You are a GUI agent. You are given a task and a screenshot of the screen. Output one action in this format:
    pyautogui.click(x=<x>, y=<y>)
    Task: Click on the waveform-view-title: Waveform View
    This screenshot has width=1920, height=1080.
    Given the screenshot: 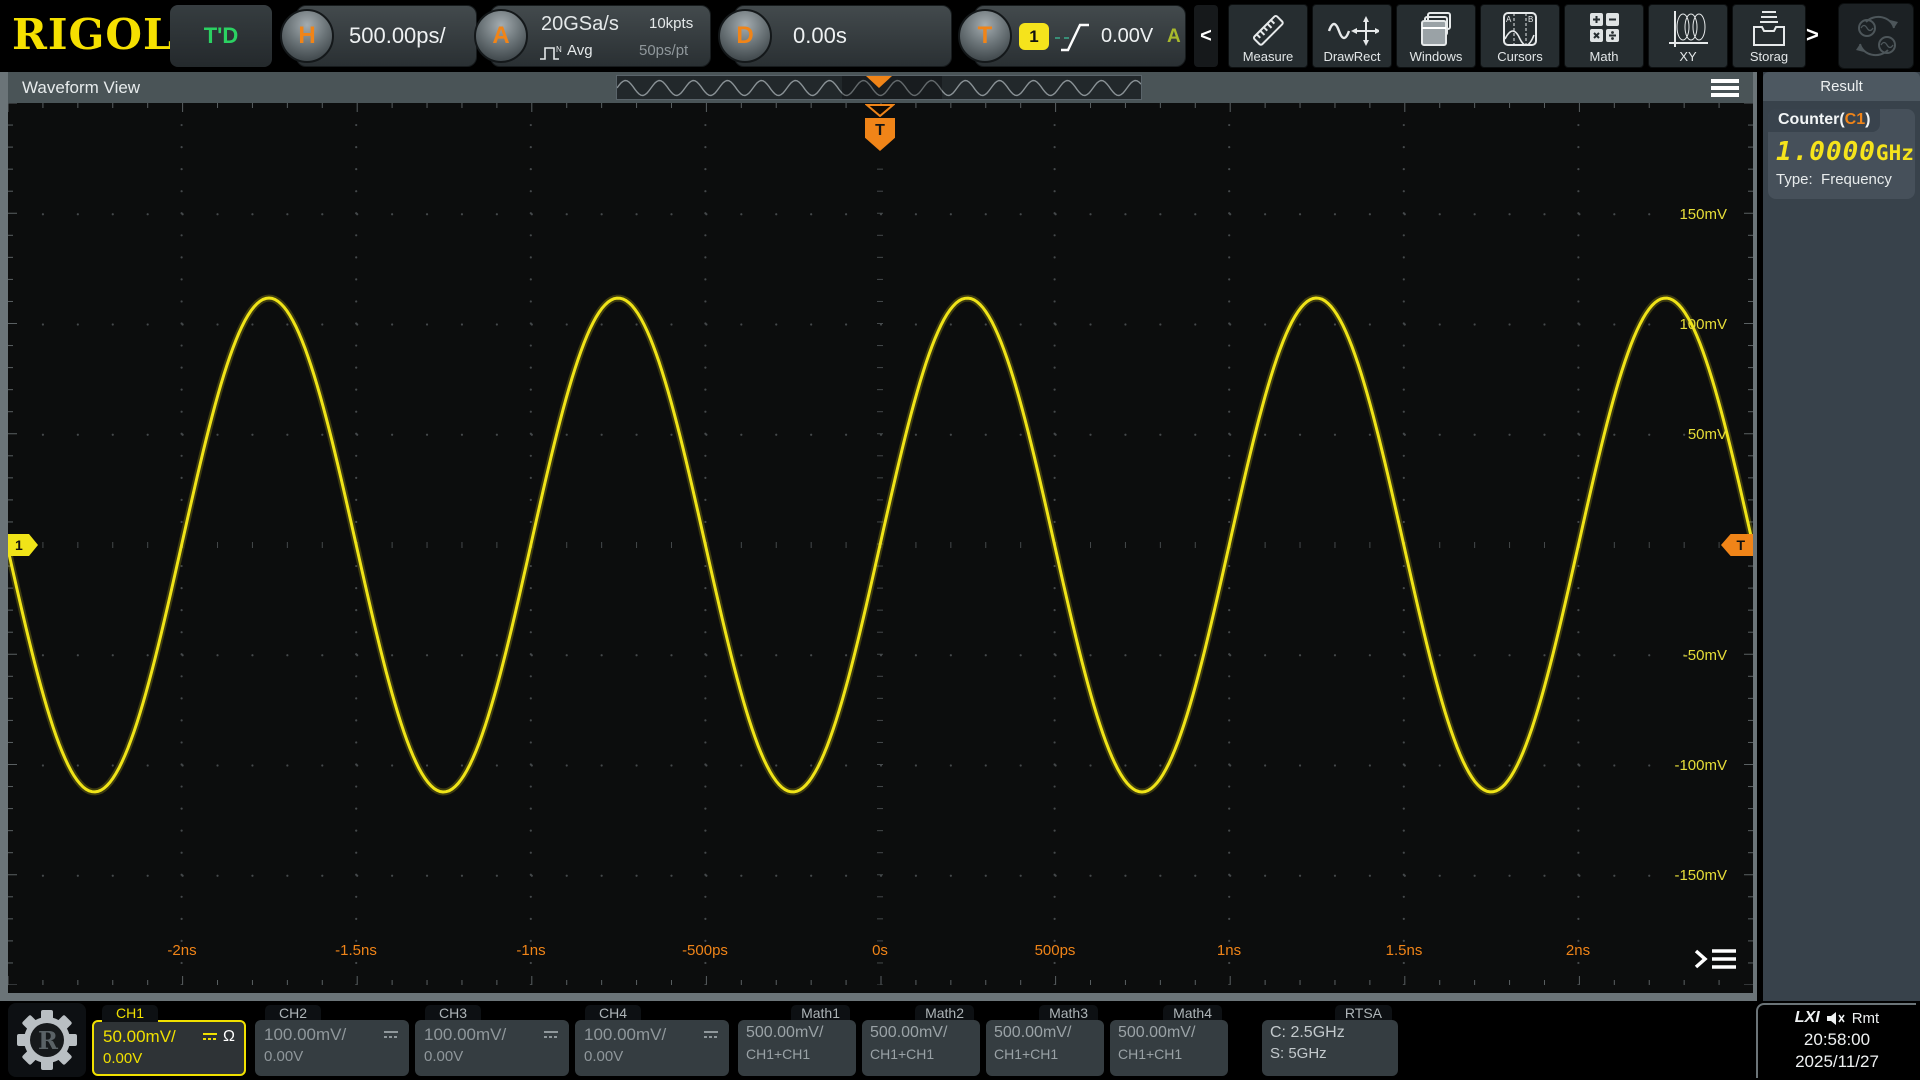 What is the action you would take?
    pyautogui.click(x=81, y=87)
    